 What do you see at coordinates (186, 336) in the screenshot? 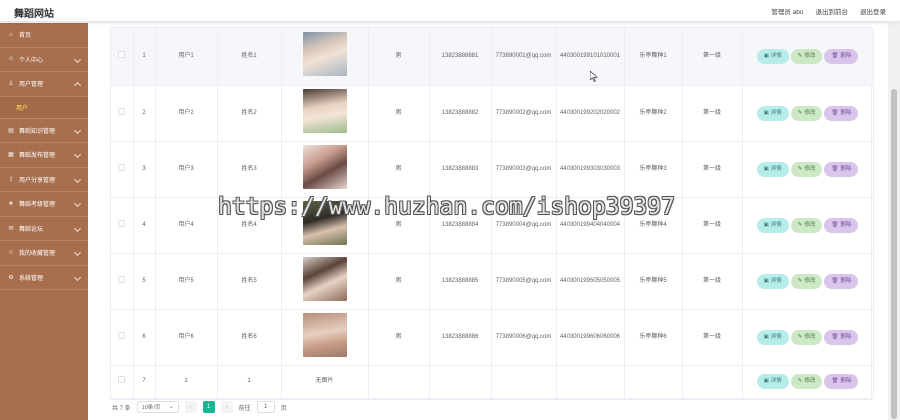
I see `user-account: 用户6` at bounding box center [186, 336].